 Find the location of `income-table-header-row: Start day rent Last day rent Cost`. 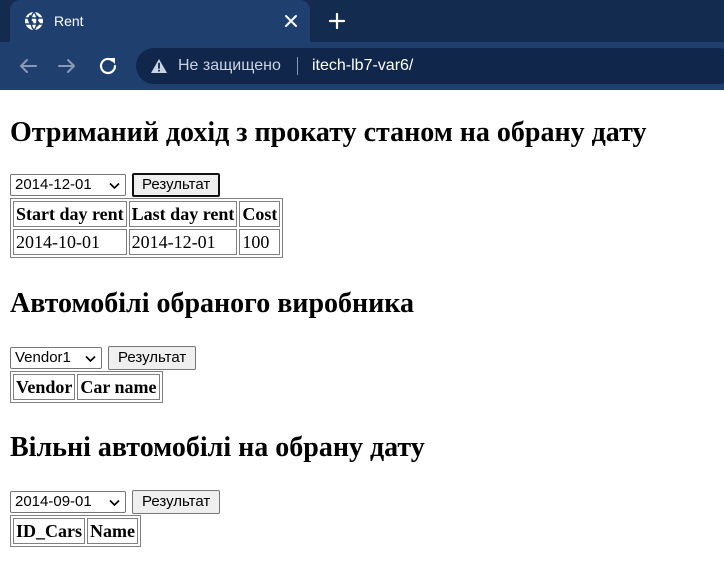

income-table-header-row: Start day rent Last day rent Cost is located at coordinates (147, 214).